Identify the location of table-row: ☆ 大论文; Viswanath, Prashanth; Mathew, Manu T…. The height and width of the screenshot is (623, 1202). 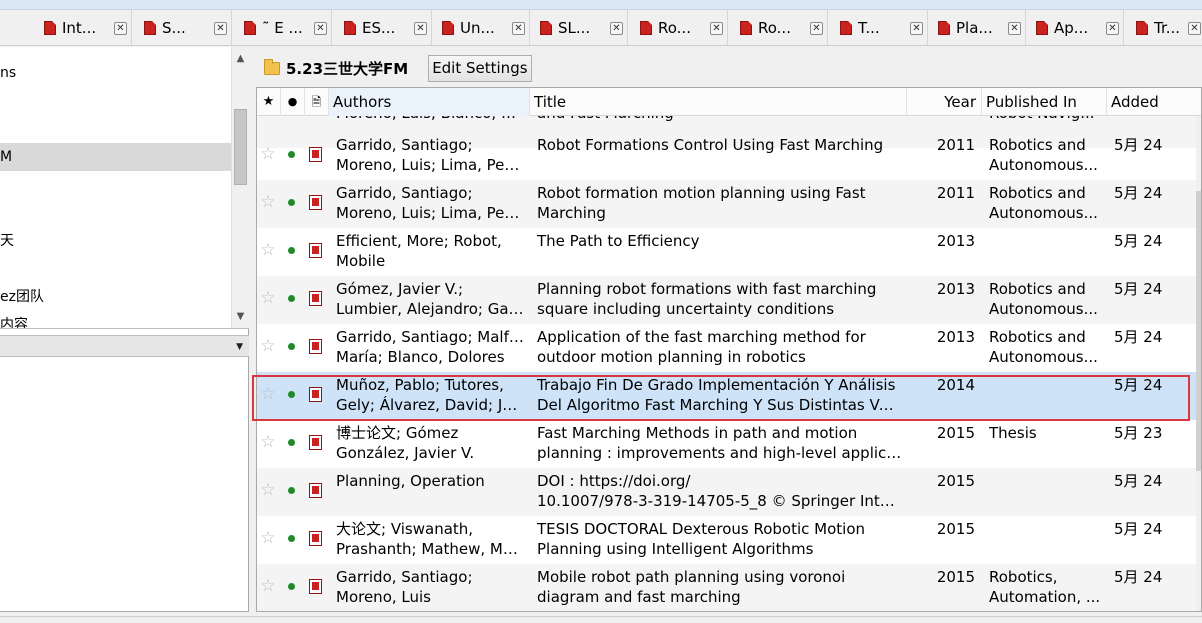
(729, 540).